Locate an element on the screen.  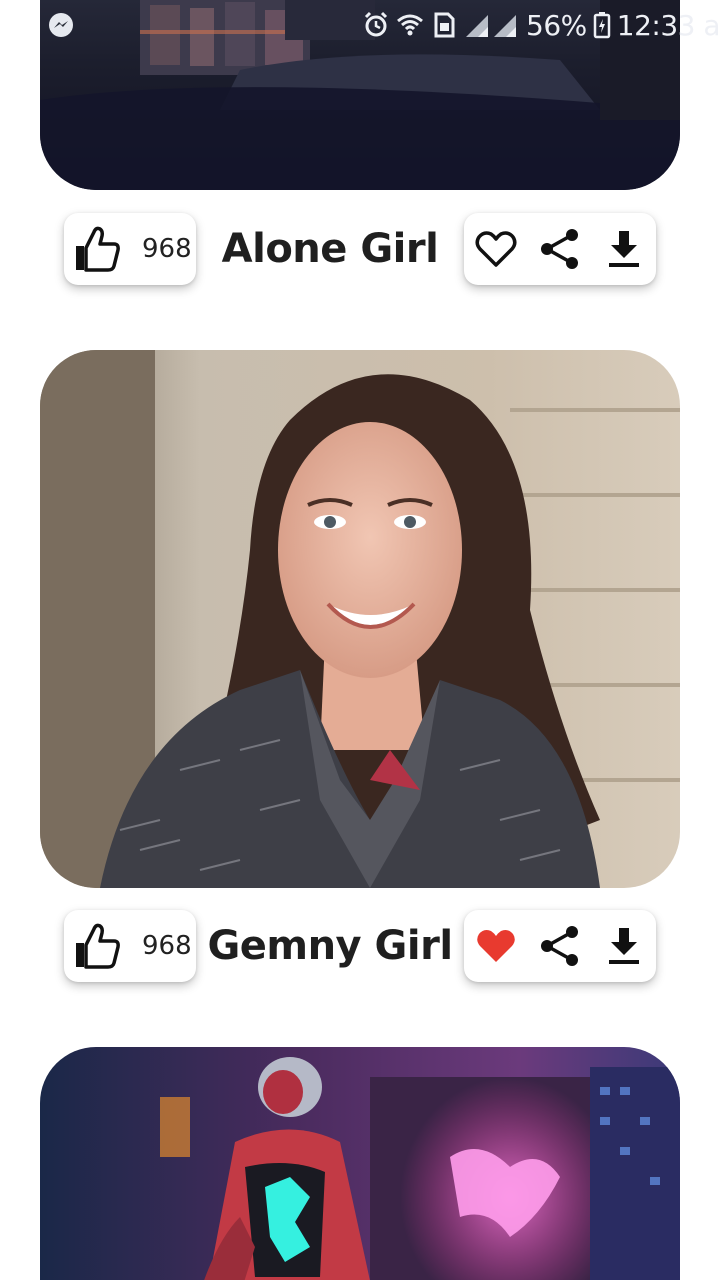
messenger-icon is located at coordinates (61, 25).